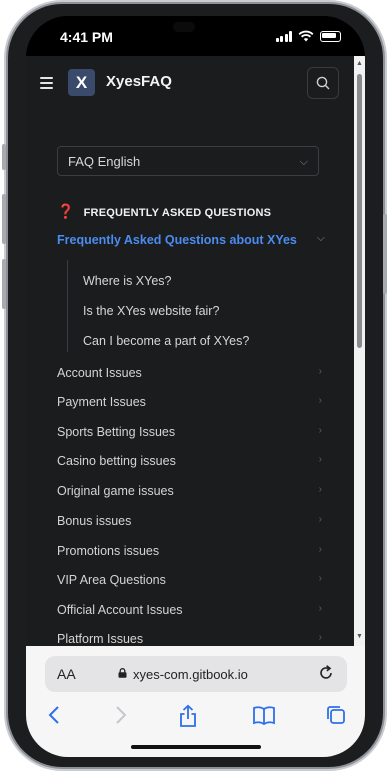  Describe the element at coordinates (336, 715) in the screenshot. I see `tabs-icon` at that location.